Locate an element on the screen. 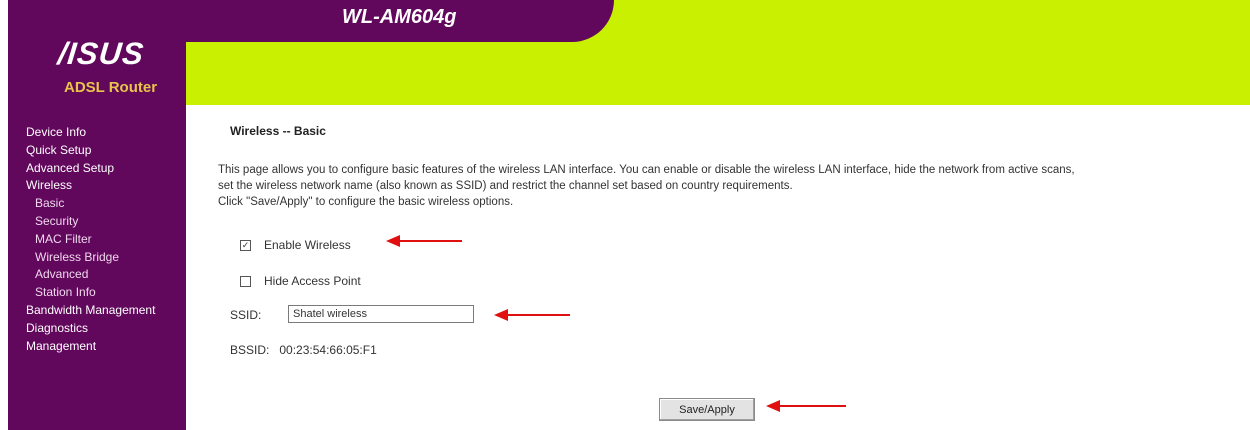  page-title: Wireless -- Basic is located at coordinates (278, 131).